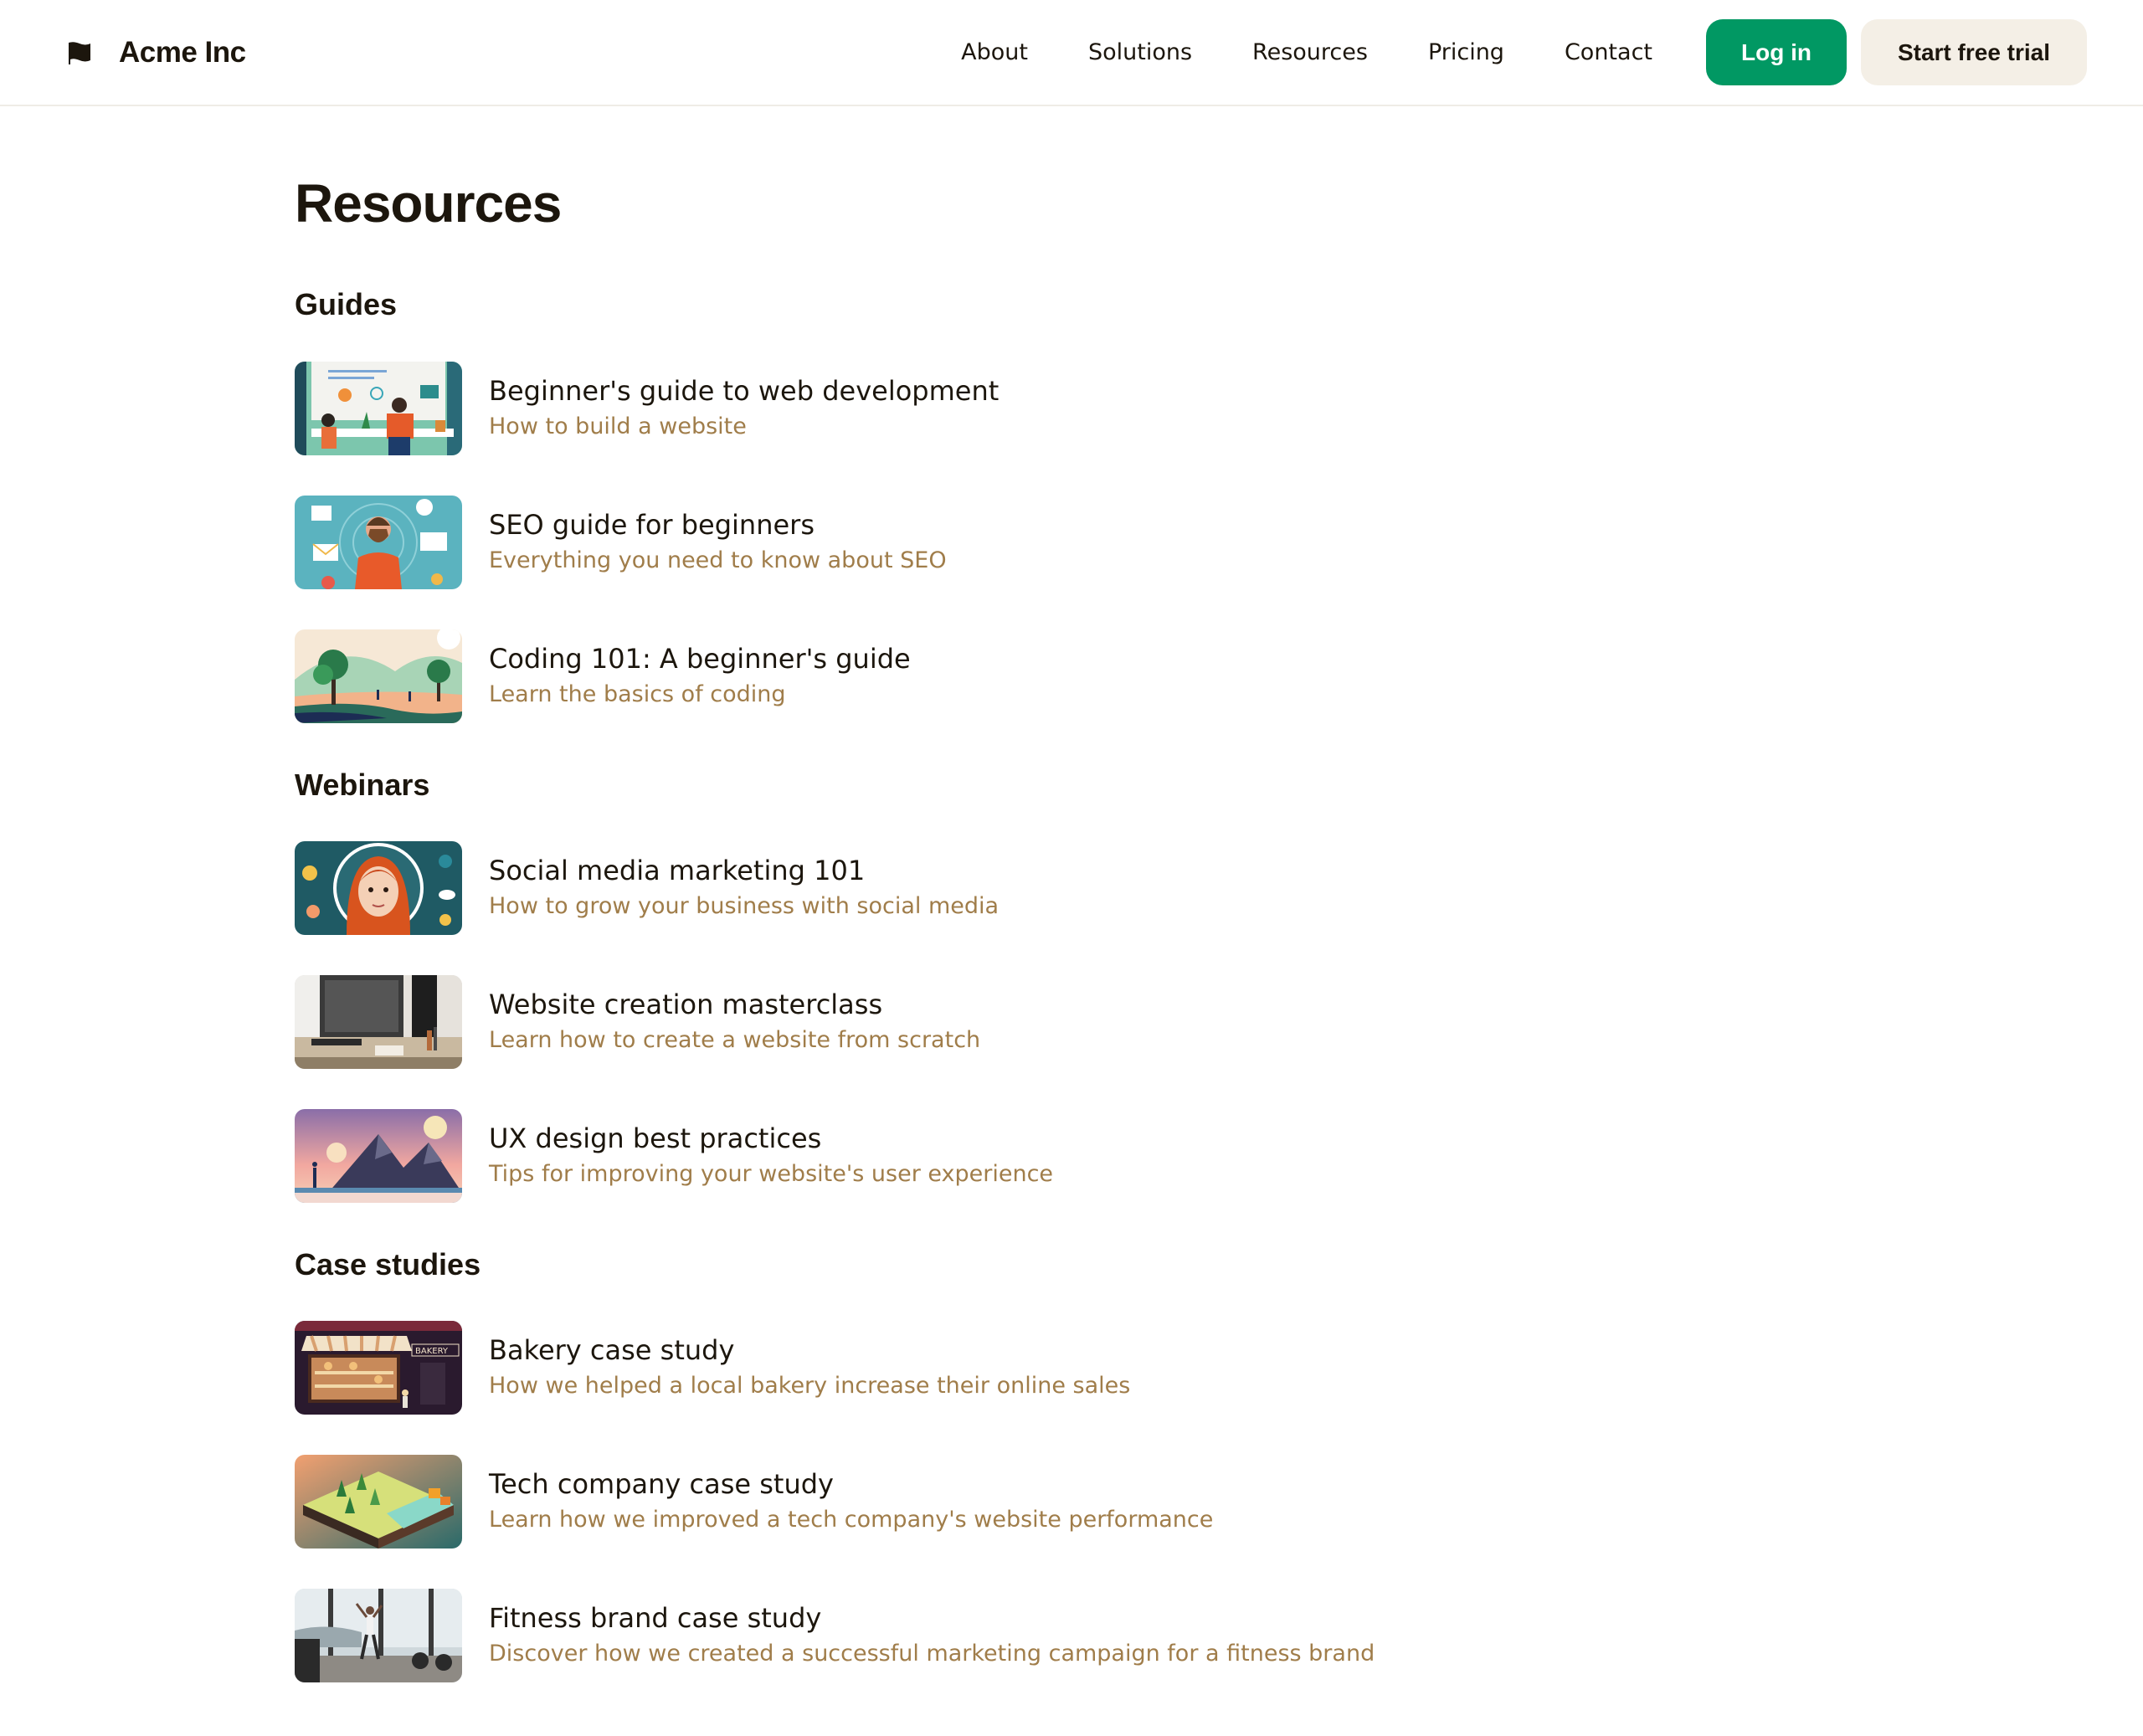 The image size is (2143, 1736). I want to click on social-media-illustration, so click(378, 888).